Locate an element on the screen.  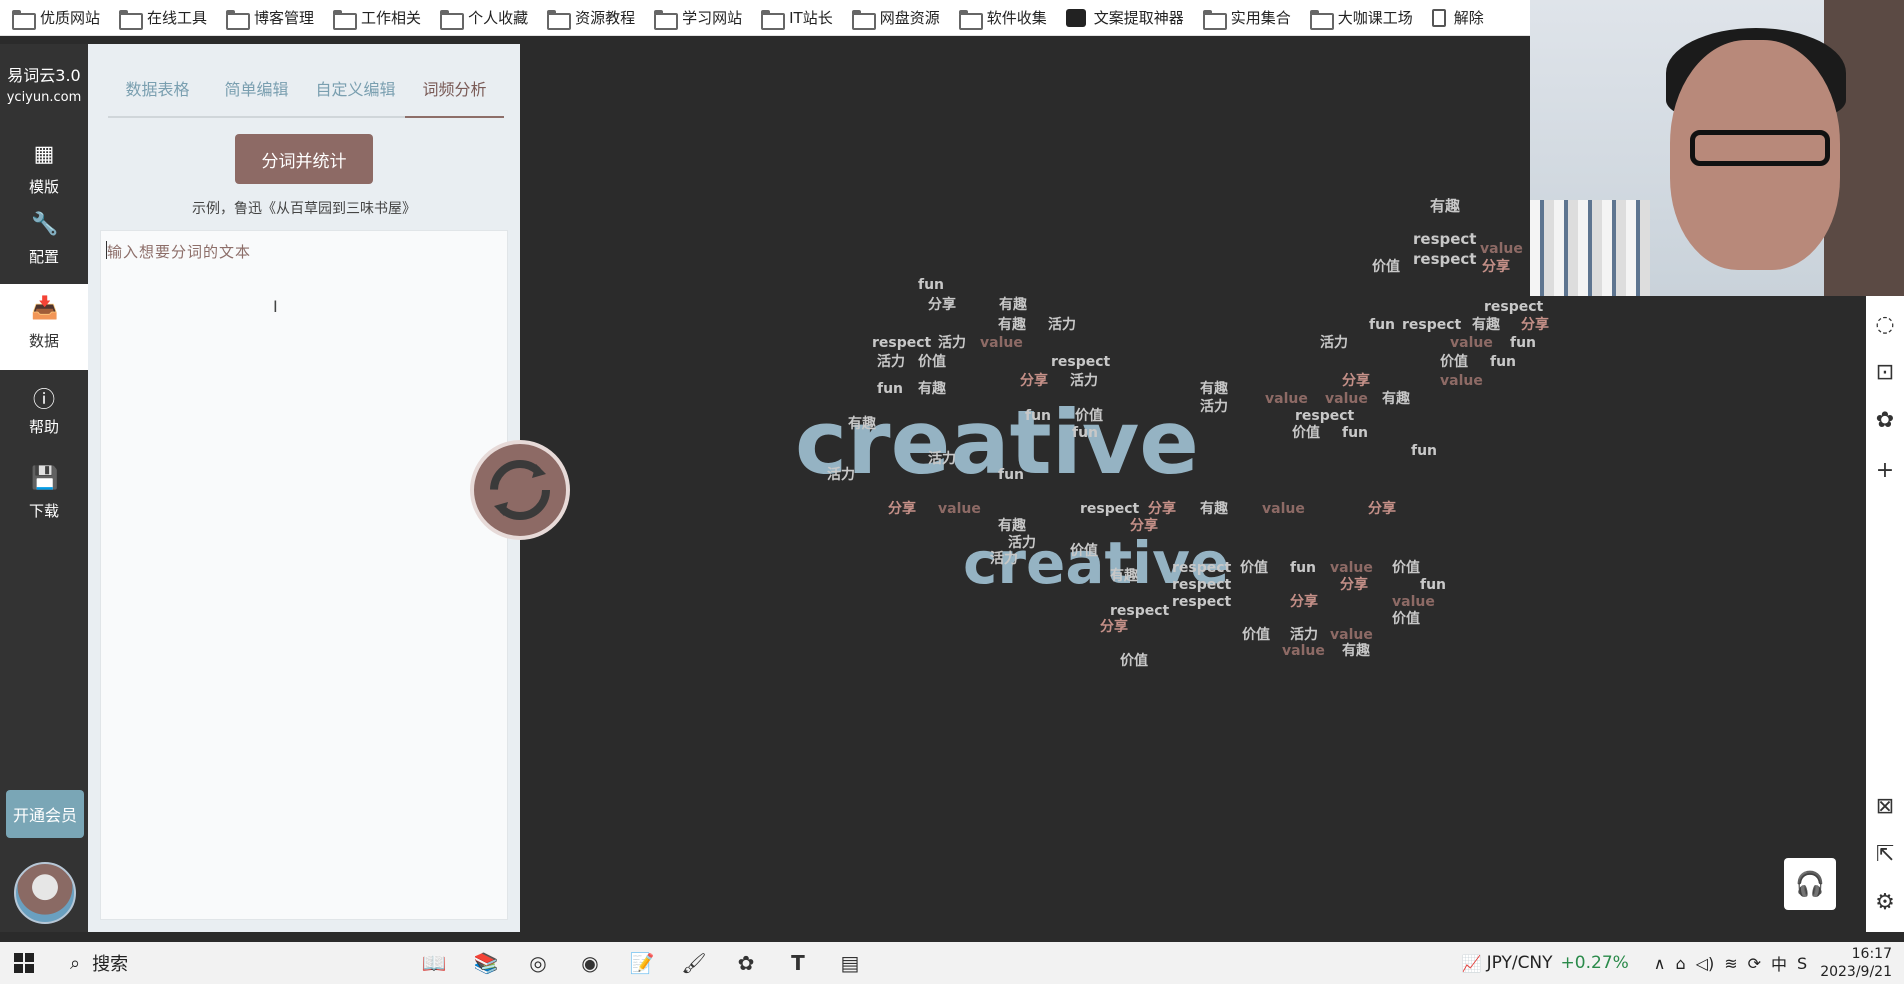
tab-0: 数据表格 is located at coordinates (157, 95).